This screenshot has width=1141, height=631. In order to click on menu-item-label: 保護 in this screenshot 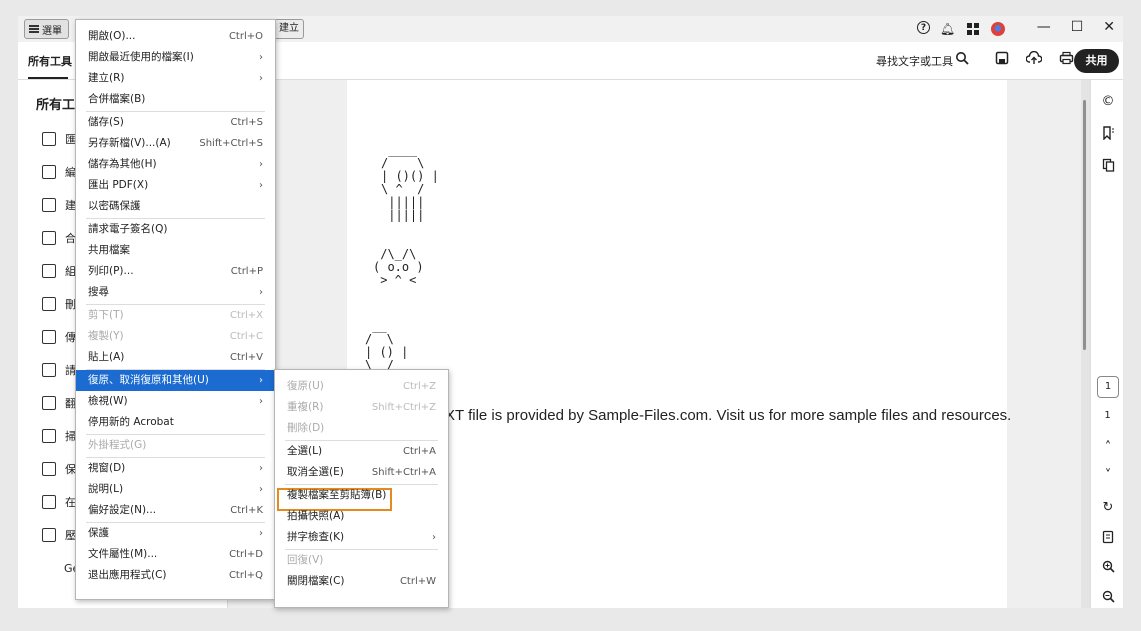, I will do `click(98, 533)`.